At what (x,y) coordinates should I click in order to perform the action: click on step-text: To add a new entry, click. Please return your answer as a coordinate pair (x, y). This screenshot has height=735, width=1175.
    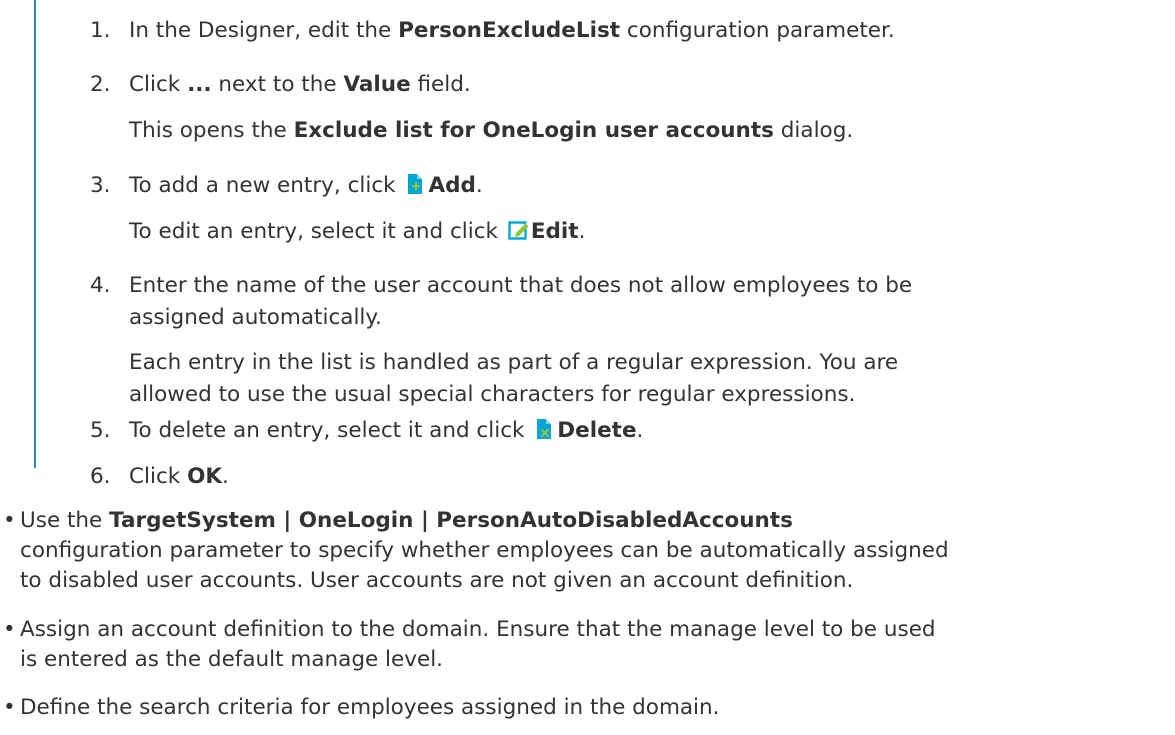
    Looking at the image, I should click on (266, 185).